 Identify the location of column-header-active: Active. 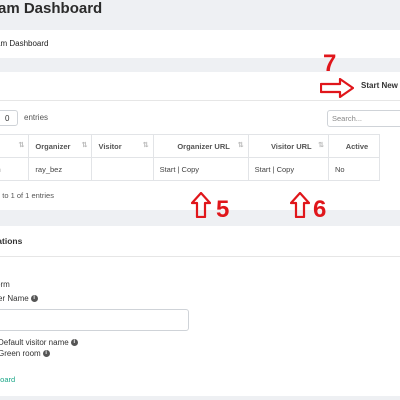
(354, 146).